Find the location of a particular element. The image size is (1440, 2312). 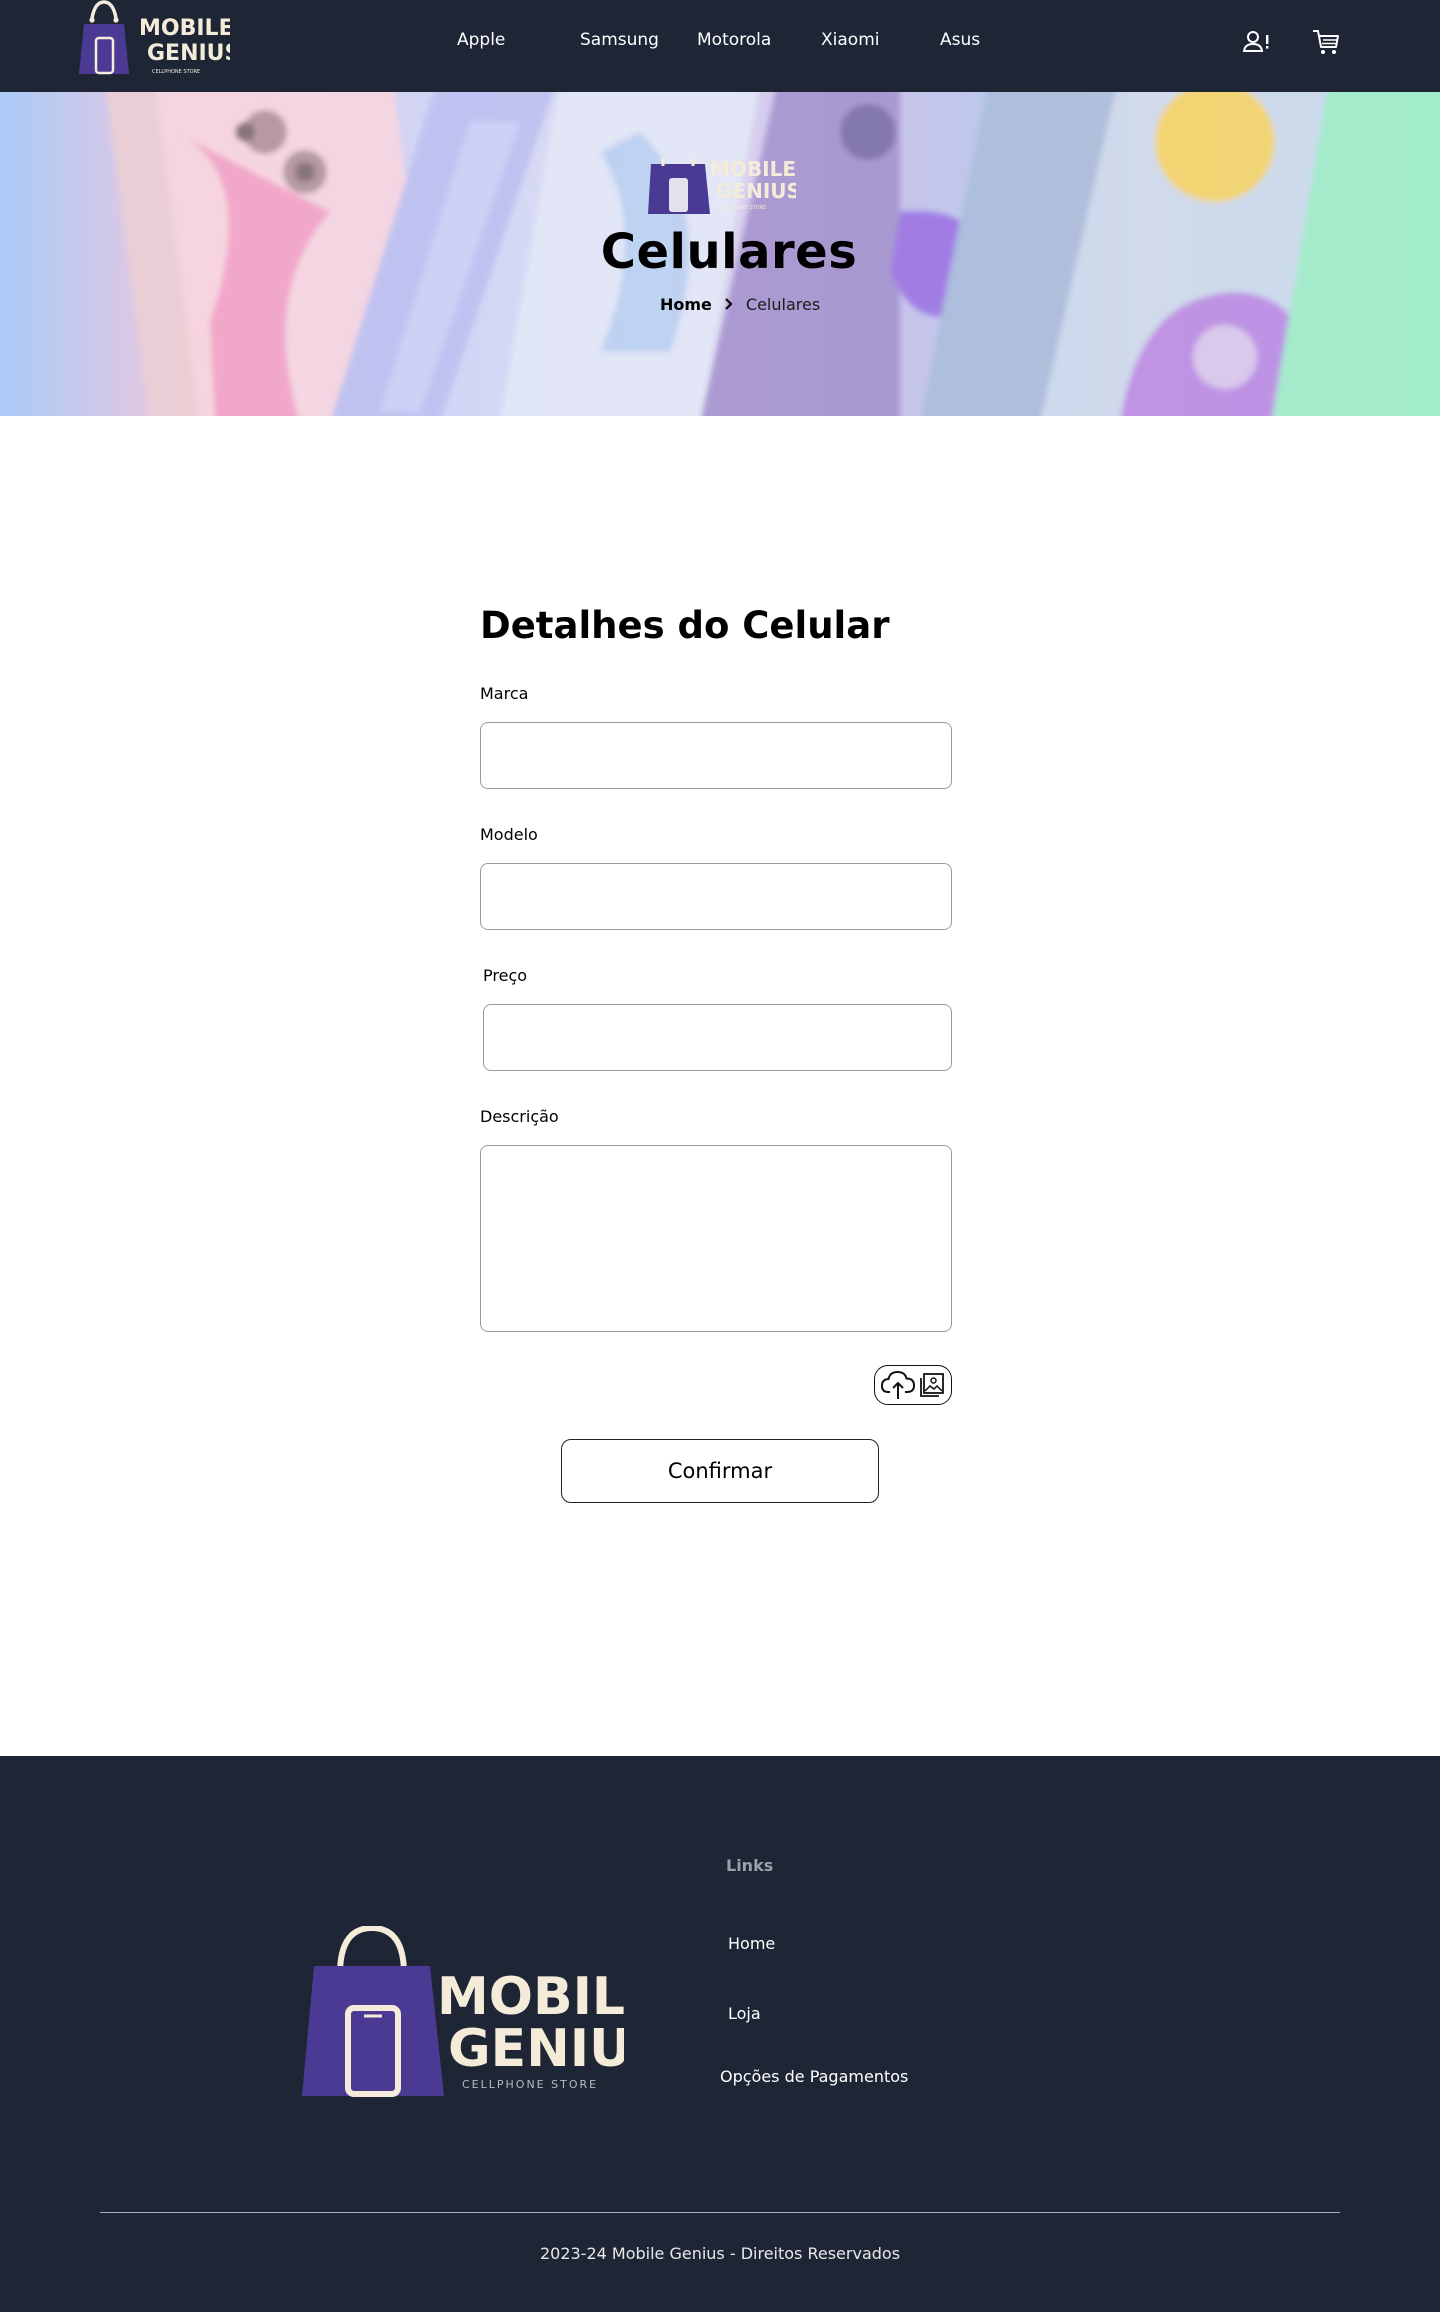

nav-link-samsung: Samsung is located at coordinates (619, 40).